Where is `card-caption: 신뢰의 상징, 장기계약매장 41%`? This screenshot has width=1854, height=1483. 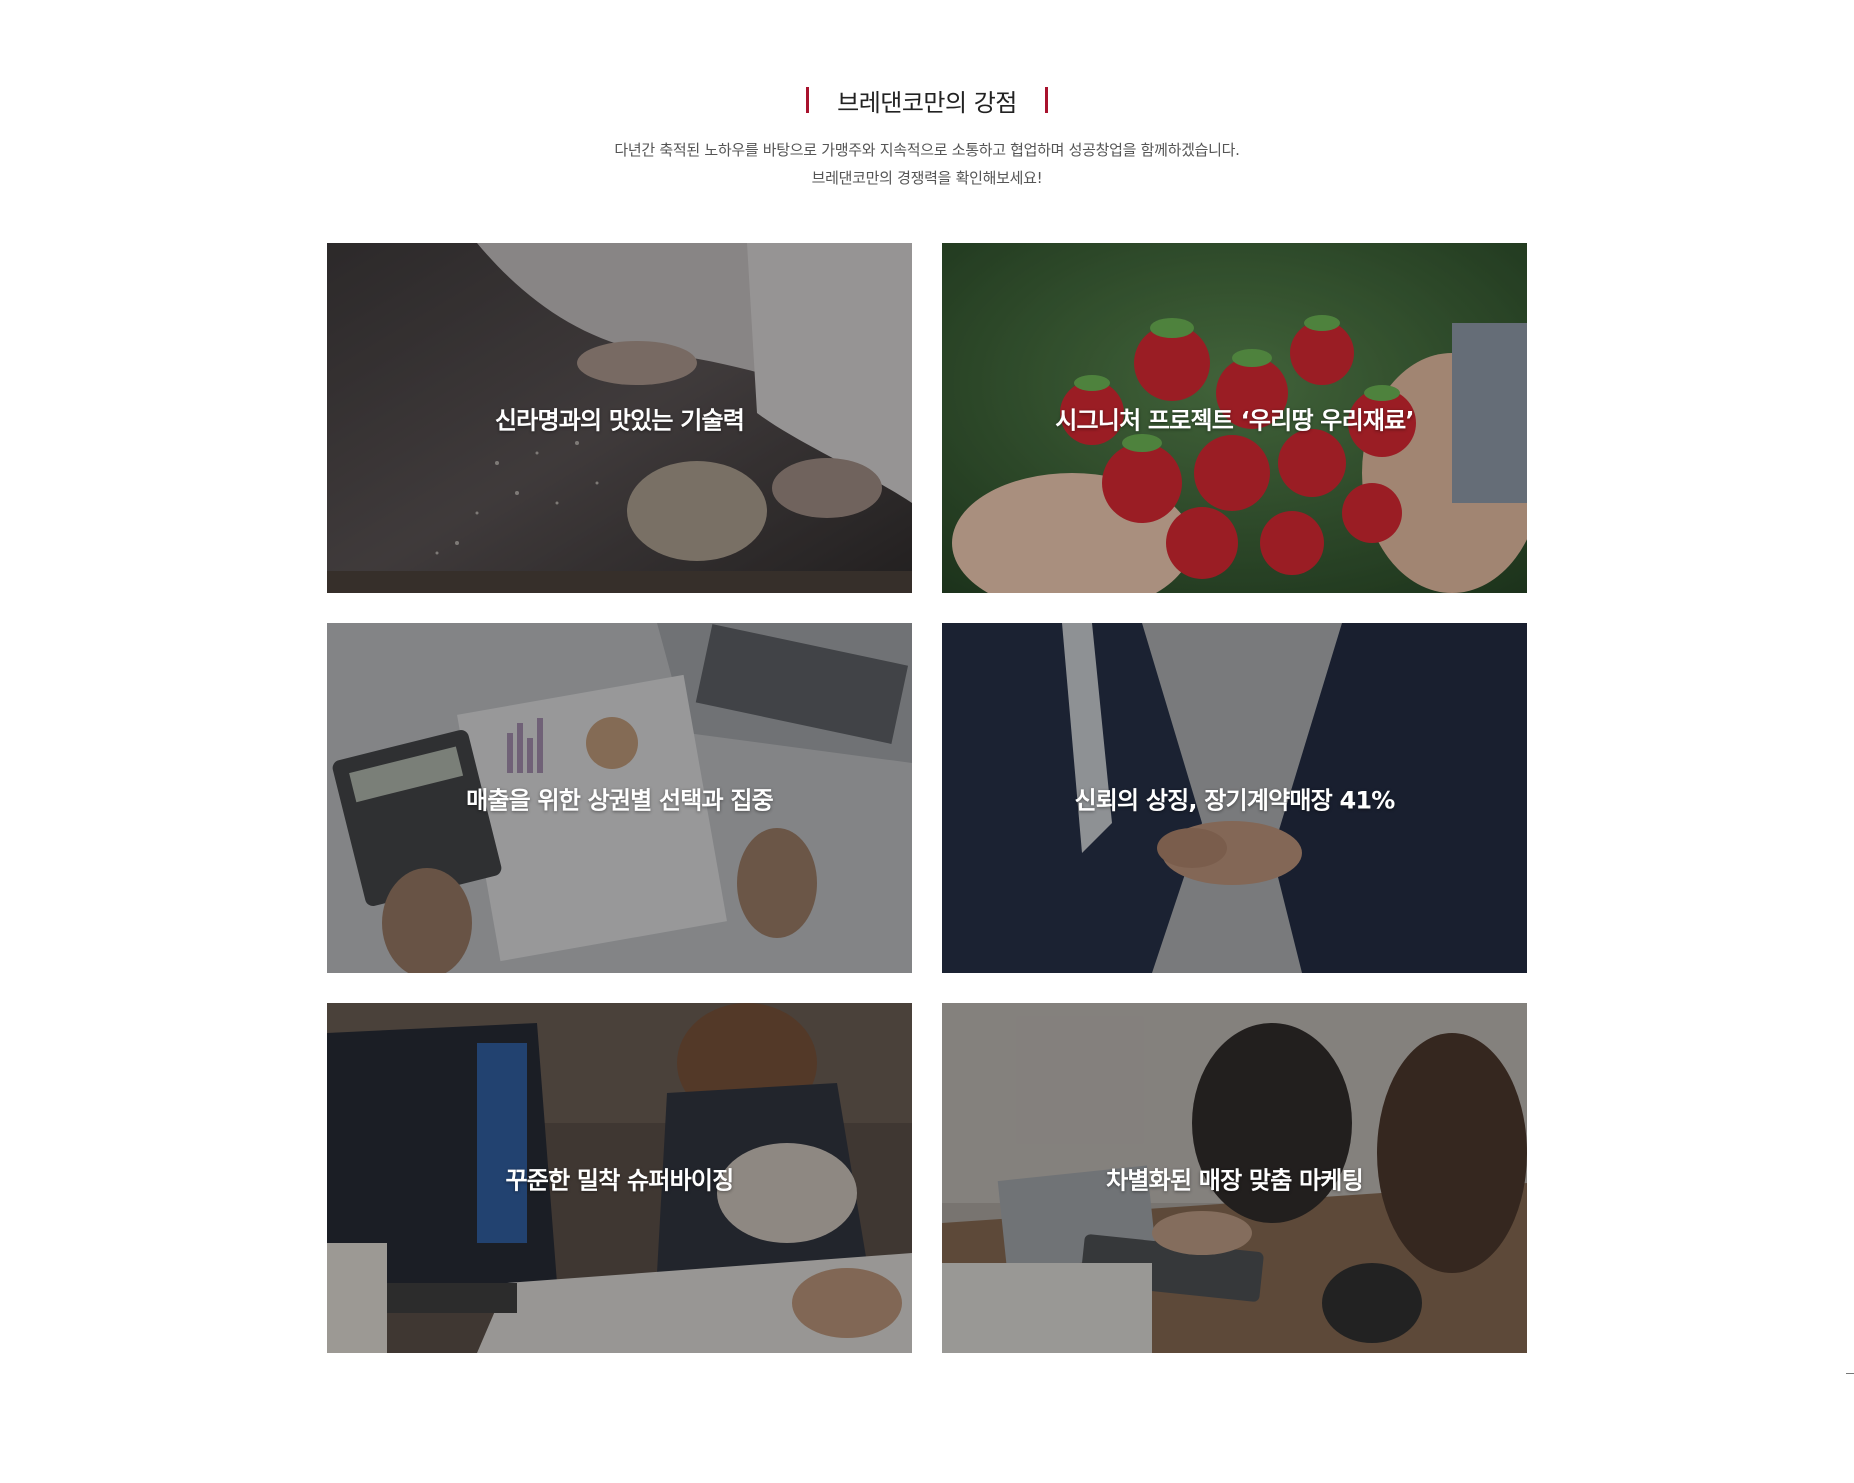 card-caption: 신뢰의 상징, 장기계약매장 41% is located at coordinates (1234, 800).